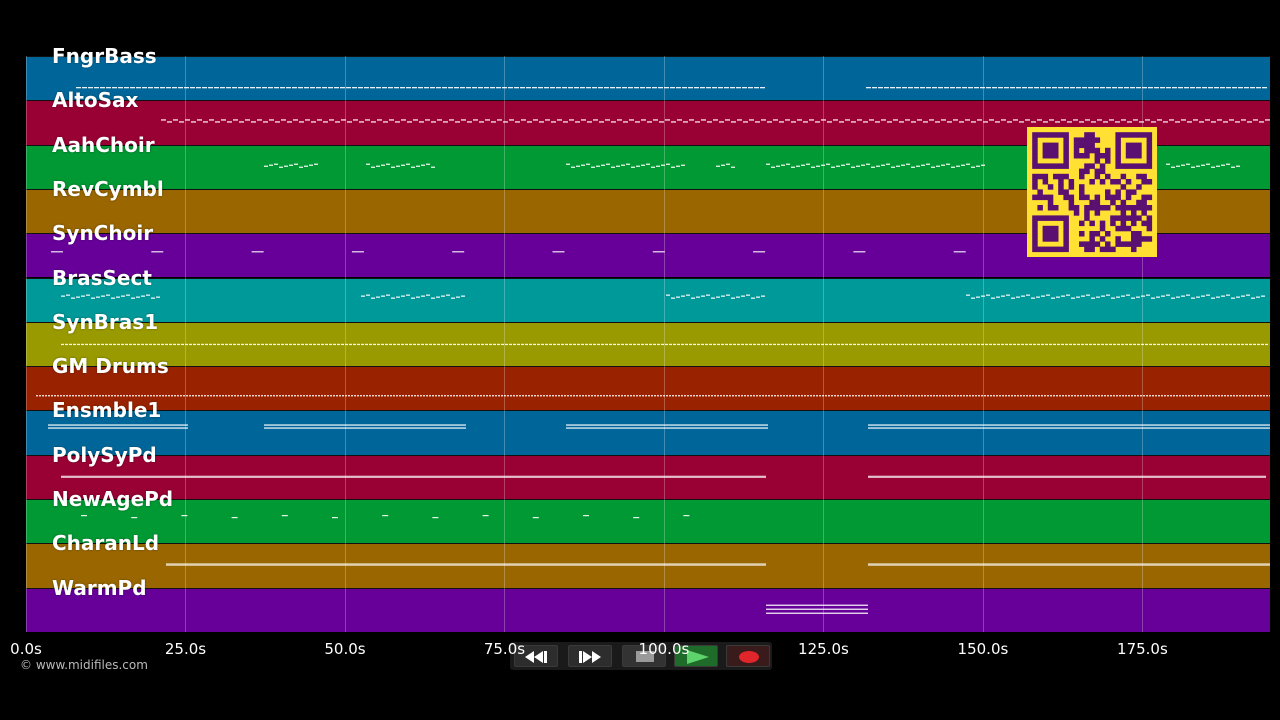 The width and height of the screenshot is (1280, 720). I want to click on track-name: RevCymbl, so click(108, 188).